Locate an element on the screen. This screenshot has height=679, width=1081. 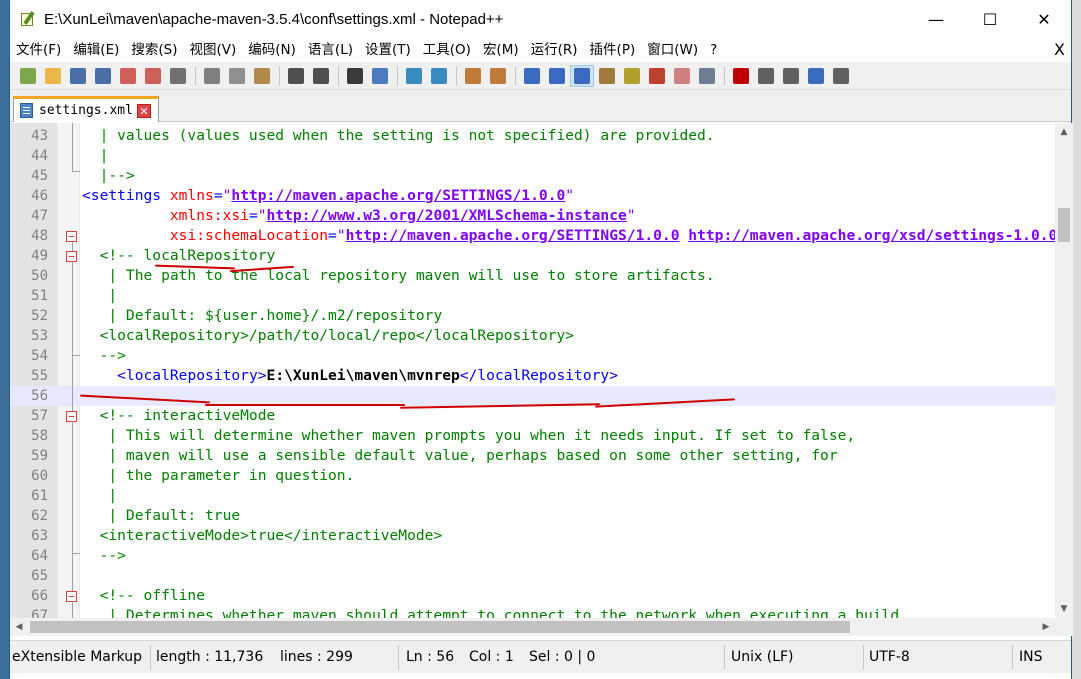
line-number: 59 is located at coordinates (39, 456).